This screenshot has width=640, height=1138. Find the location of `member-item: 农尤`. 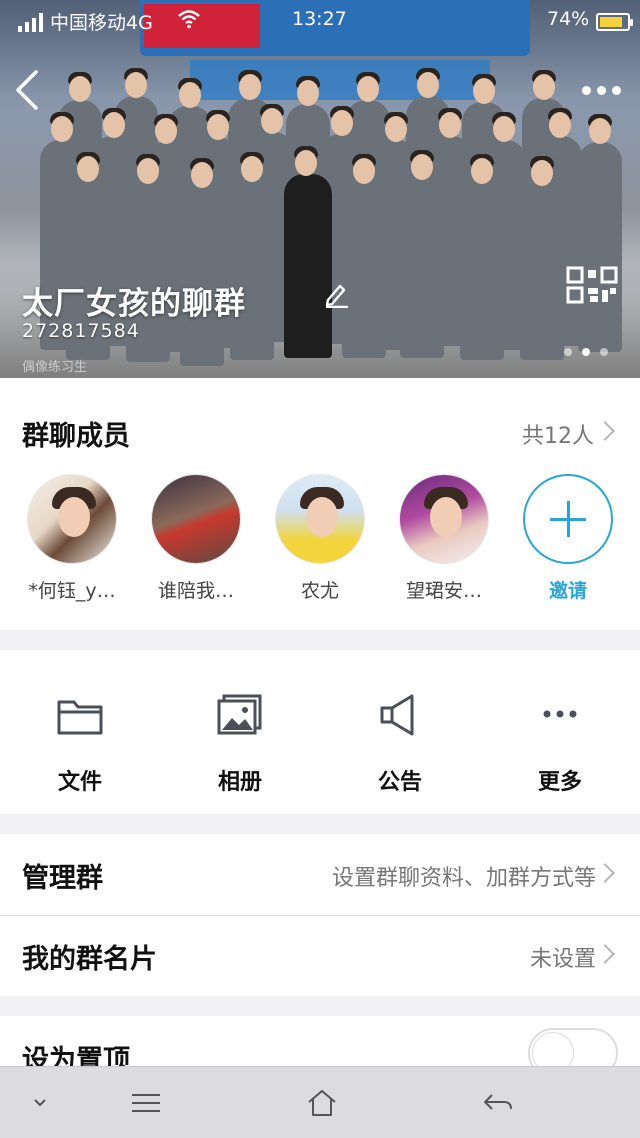

member-item: 农尤 is located at coordinates (320, 538).